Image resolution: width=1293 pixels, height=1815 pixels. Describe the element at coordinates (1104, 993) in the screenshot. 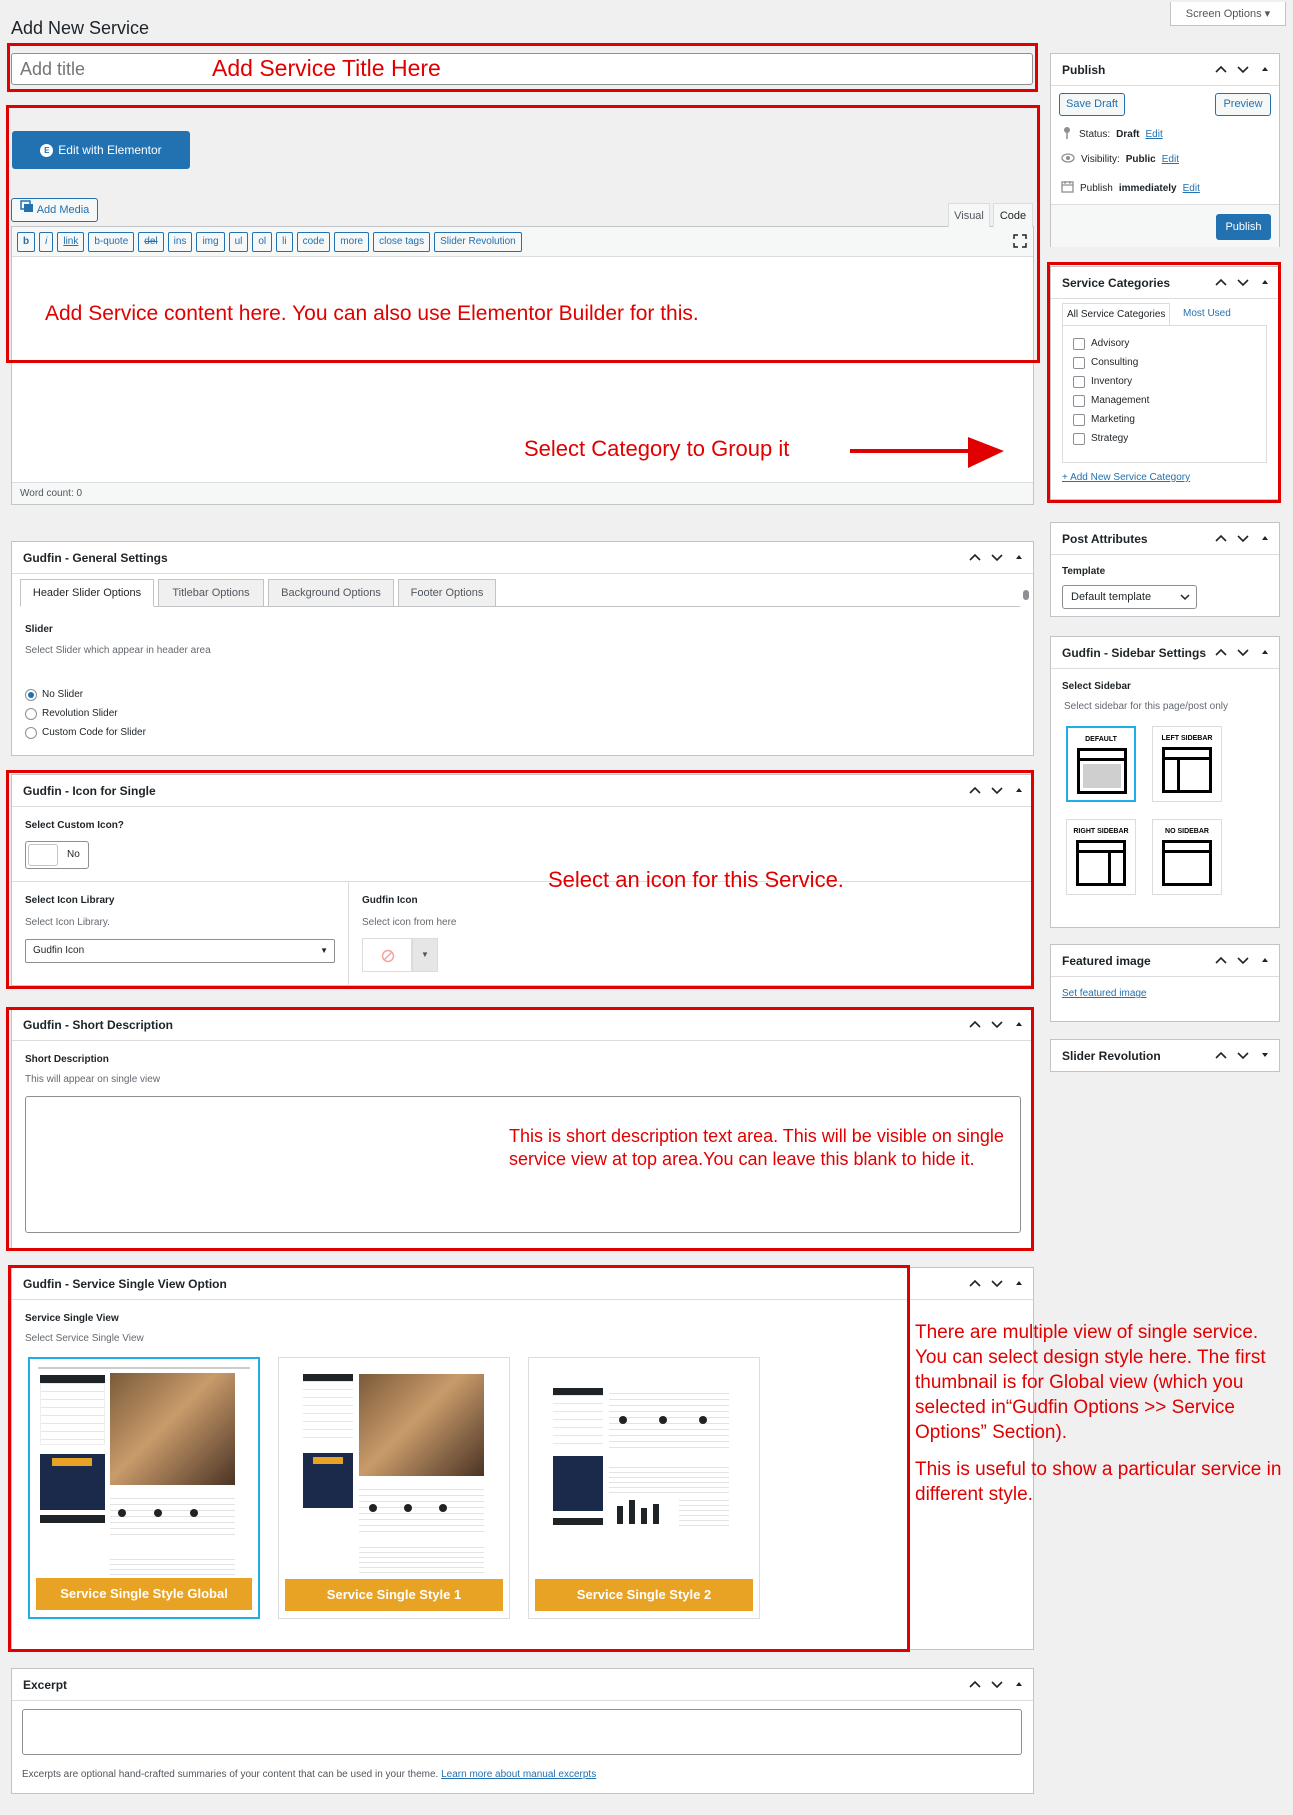

I see `set-featured-image-link: Set featured image` at that location.